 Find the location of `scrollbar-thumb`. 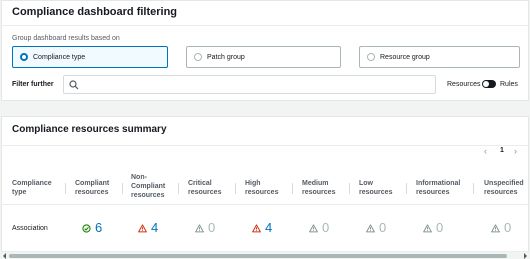

scrollbar-thumb is located at coordinates (258, 256).